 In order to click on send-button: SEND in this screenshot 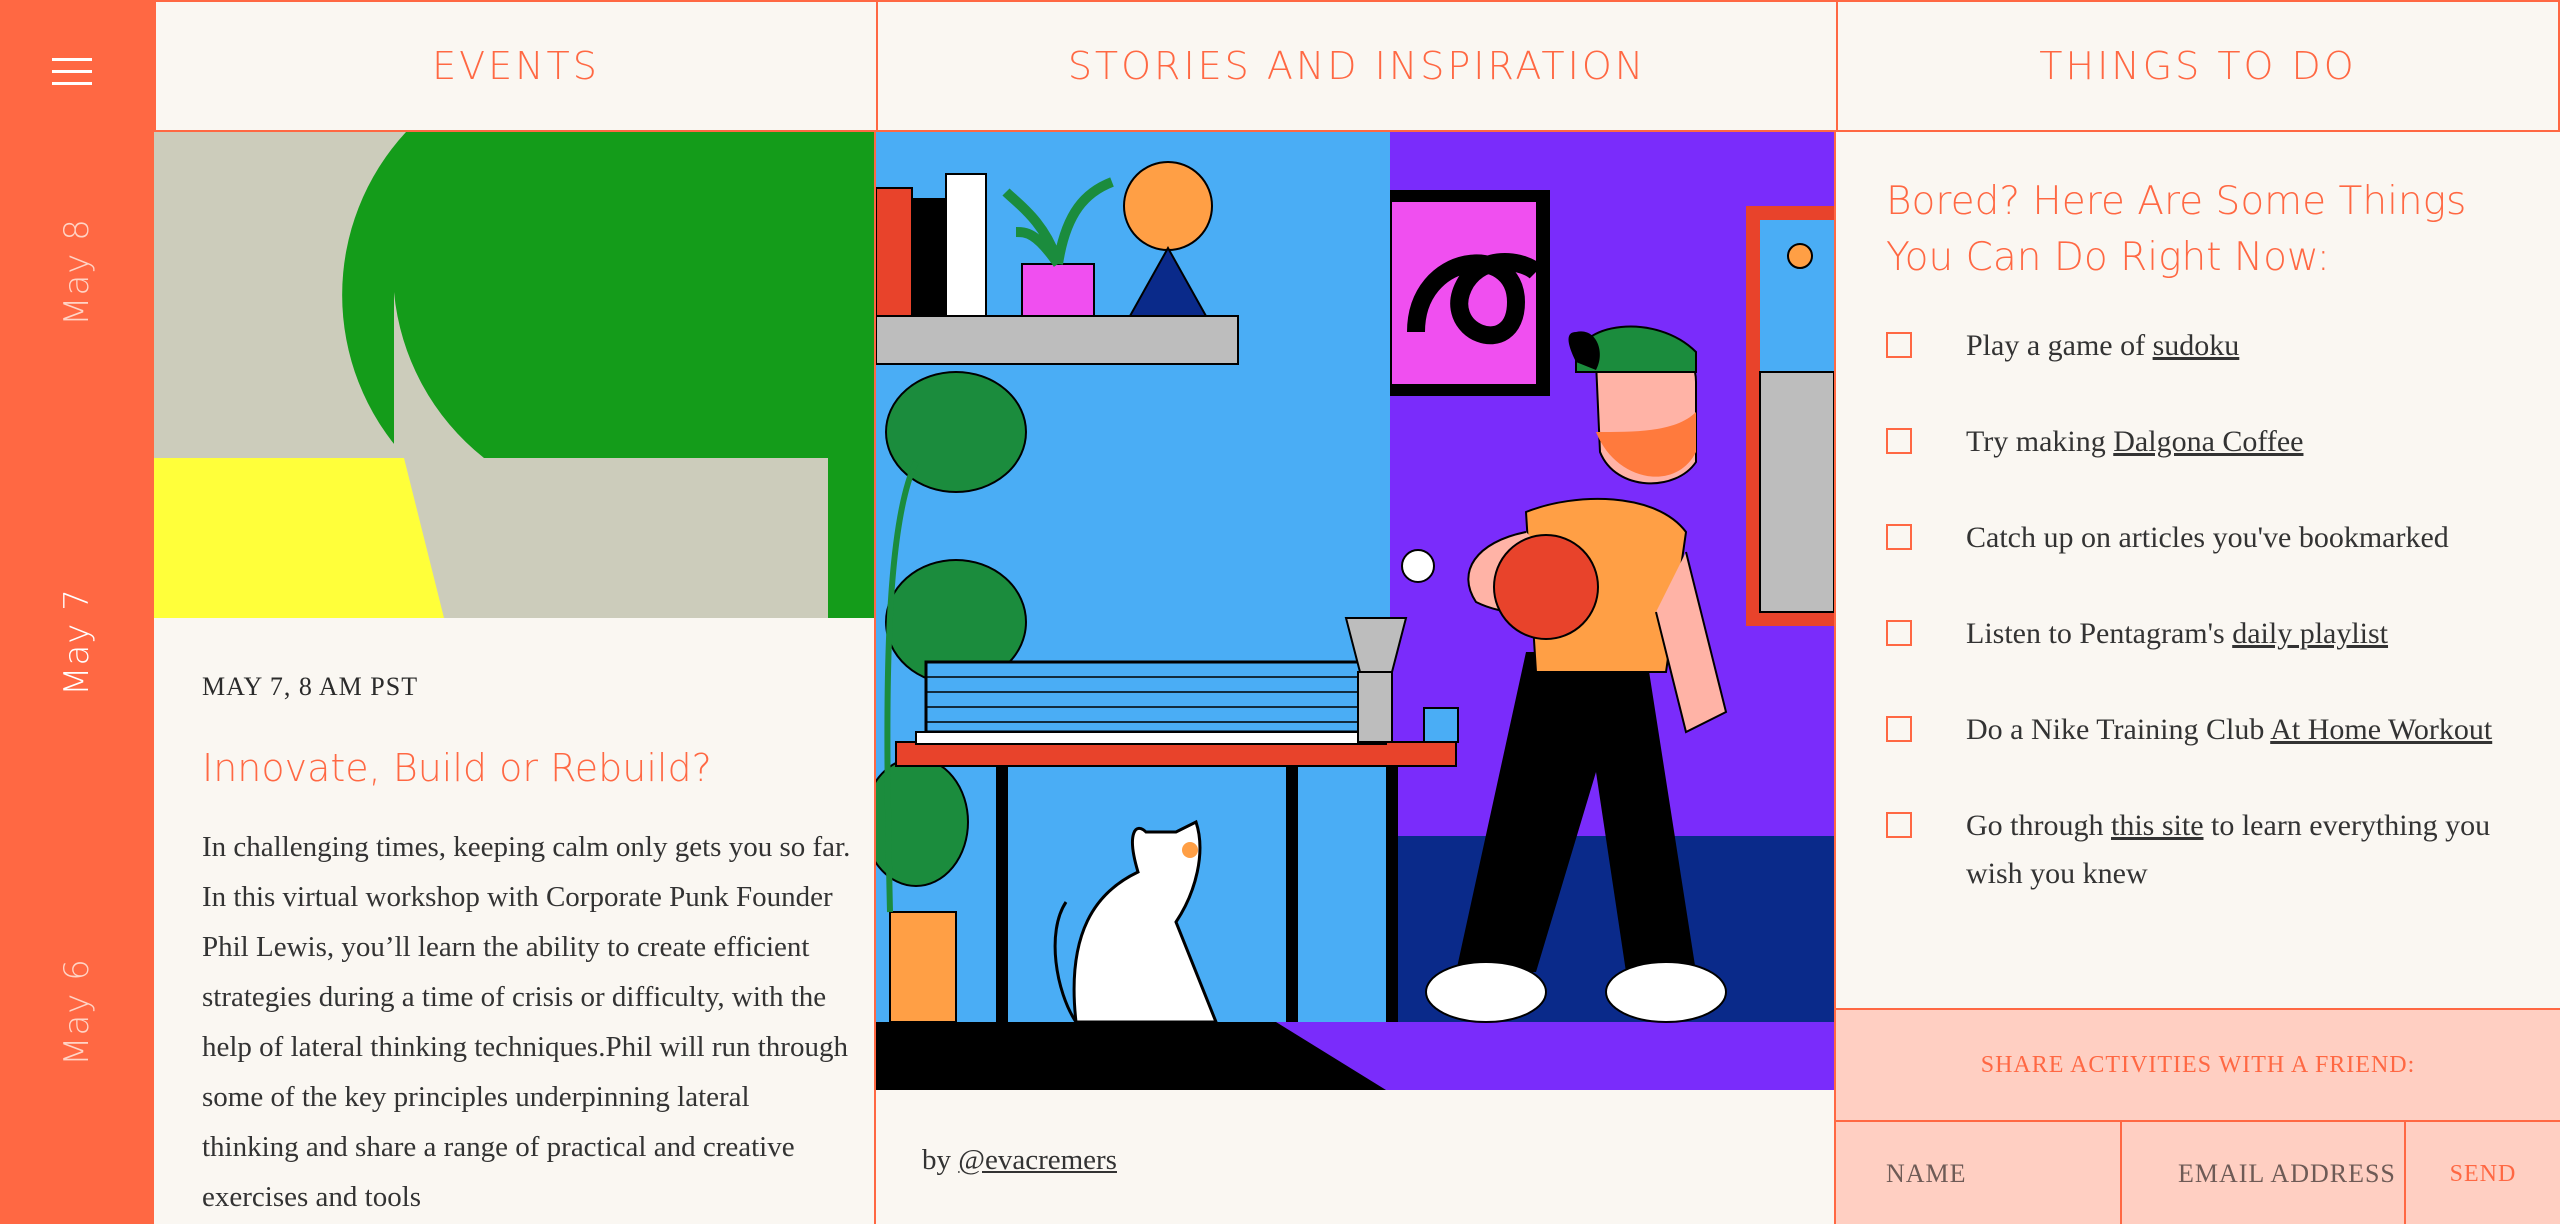, I will do `click(2483, 1173)`.